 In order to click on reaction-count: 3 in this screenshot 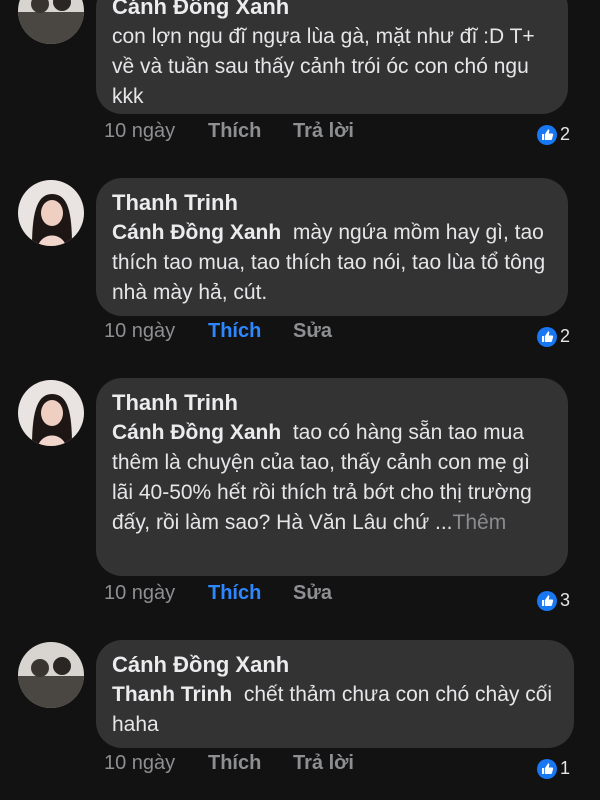, I will do `click(553, 600)`.